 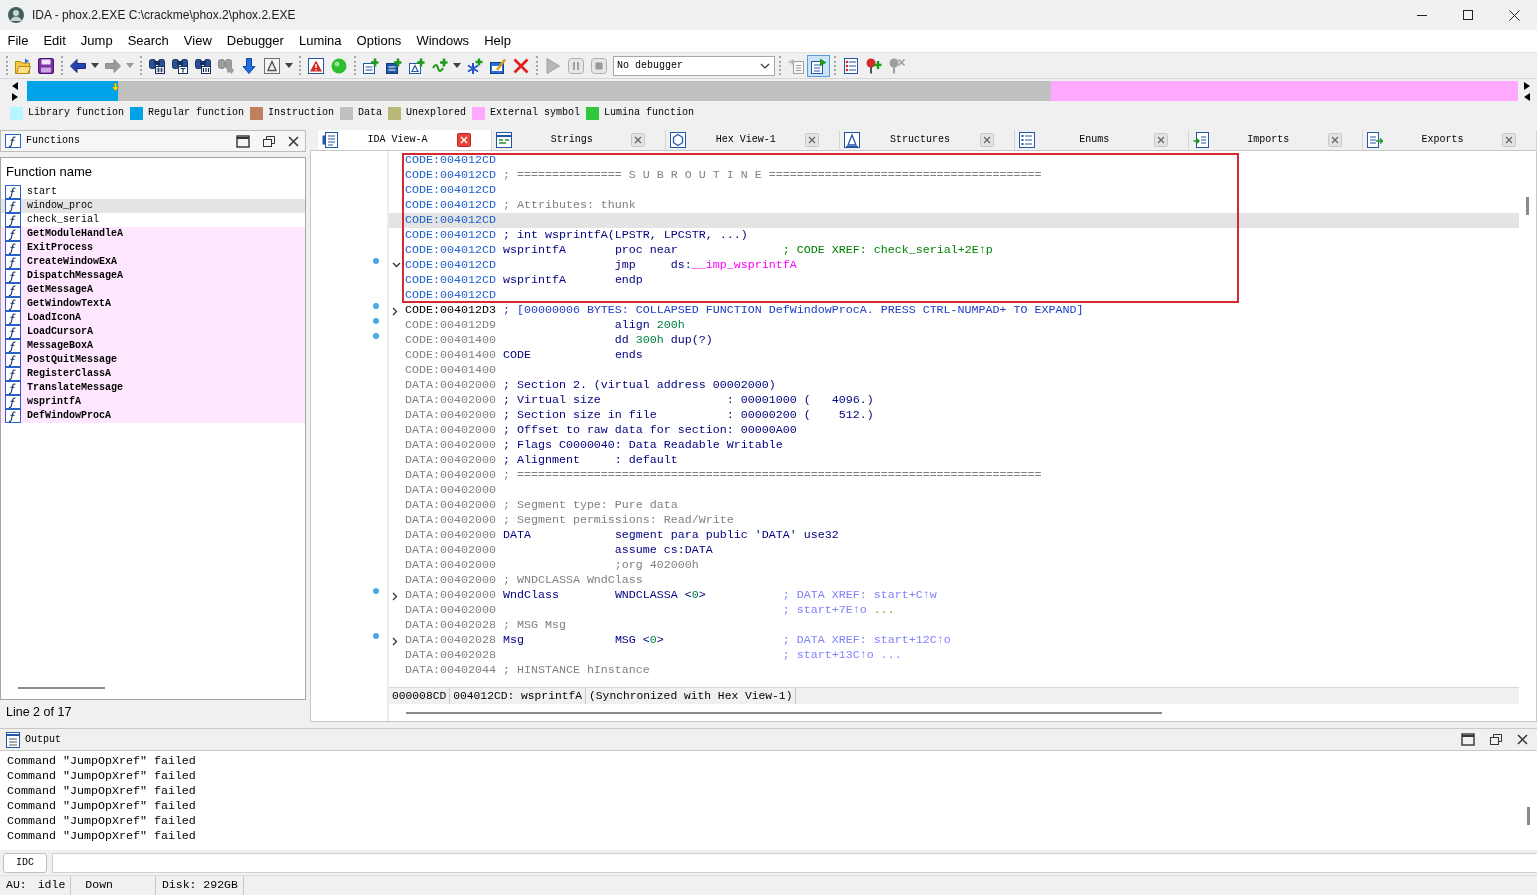 What do you see at coordinates (416, 65) in the screenshot?
I see `triangle-plus-icon` at bounding box center [416, 65].